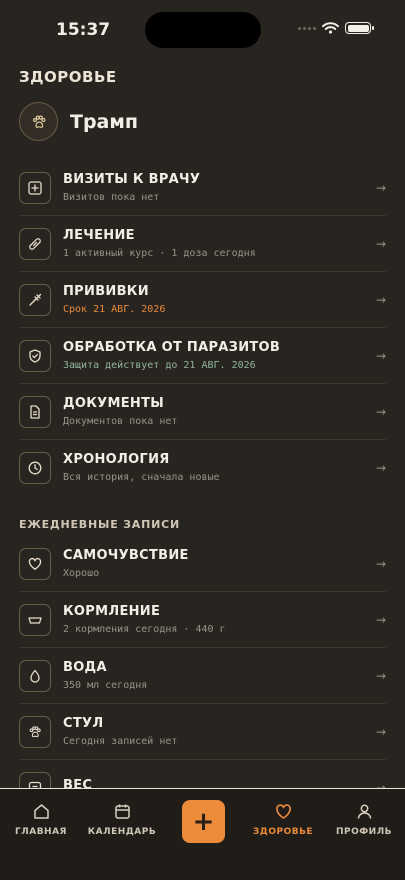 This screenshot has width=405, height=880. What do you see at coordinates (202, 620) in the screenshot?
I see `row-feeding: КОРМЛЕНИЕ 2 кормления сегодня · 440 г →` at bounding box center [202, 620].